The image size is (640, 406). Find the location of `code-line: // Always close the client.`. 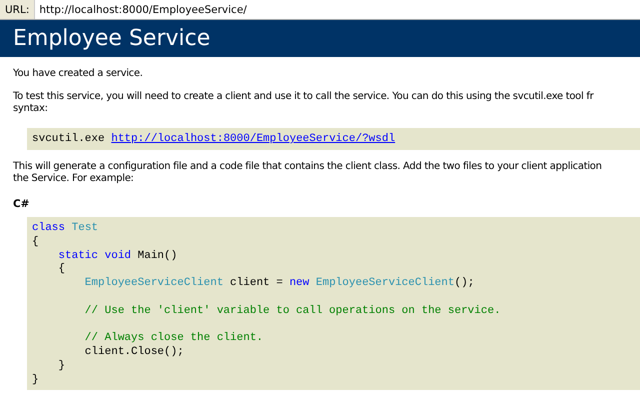

code-line: // Always close the client. is located at coordinates (174, 339).